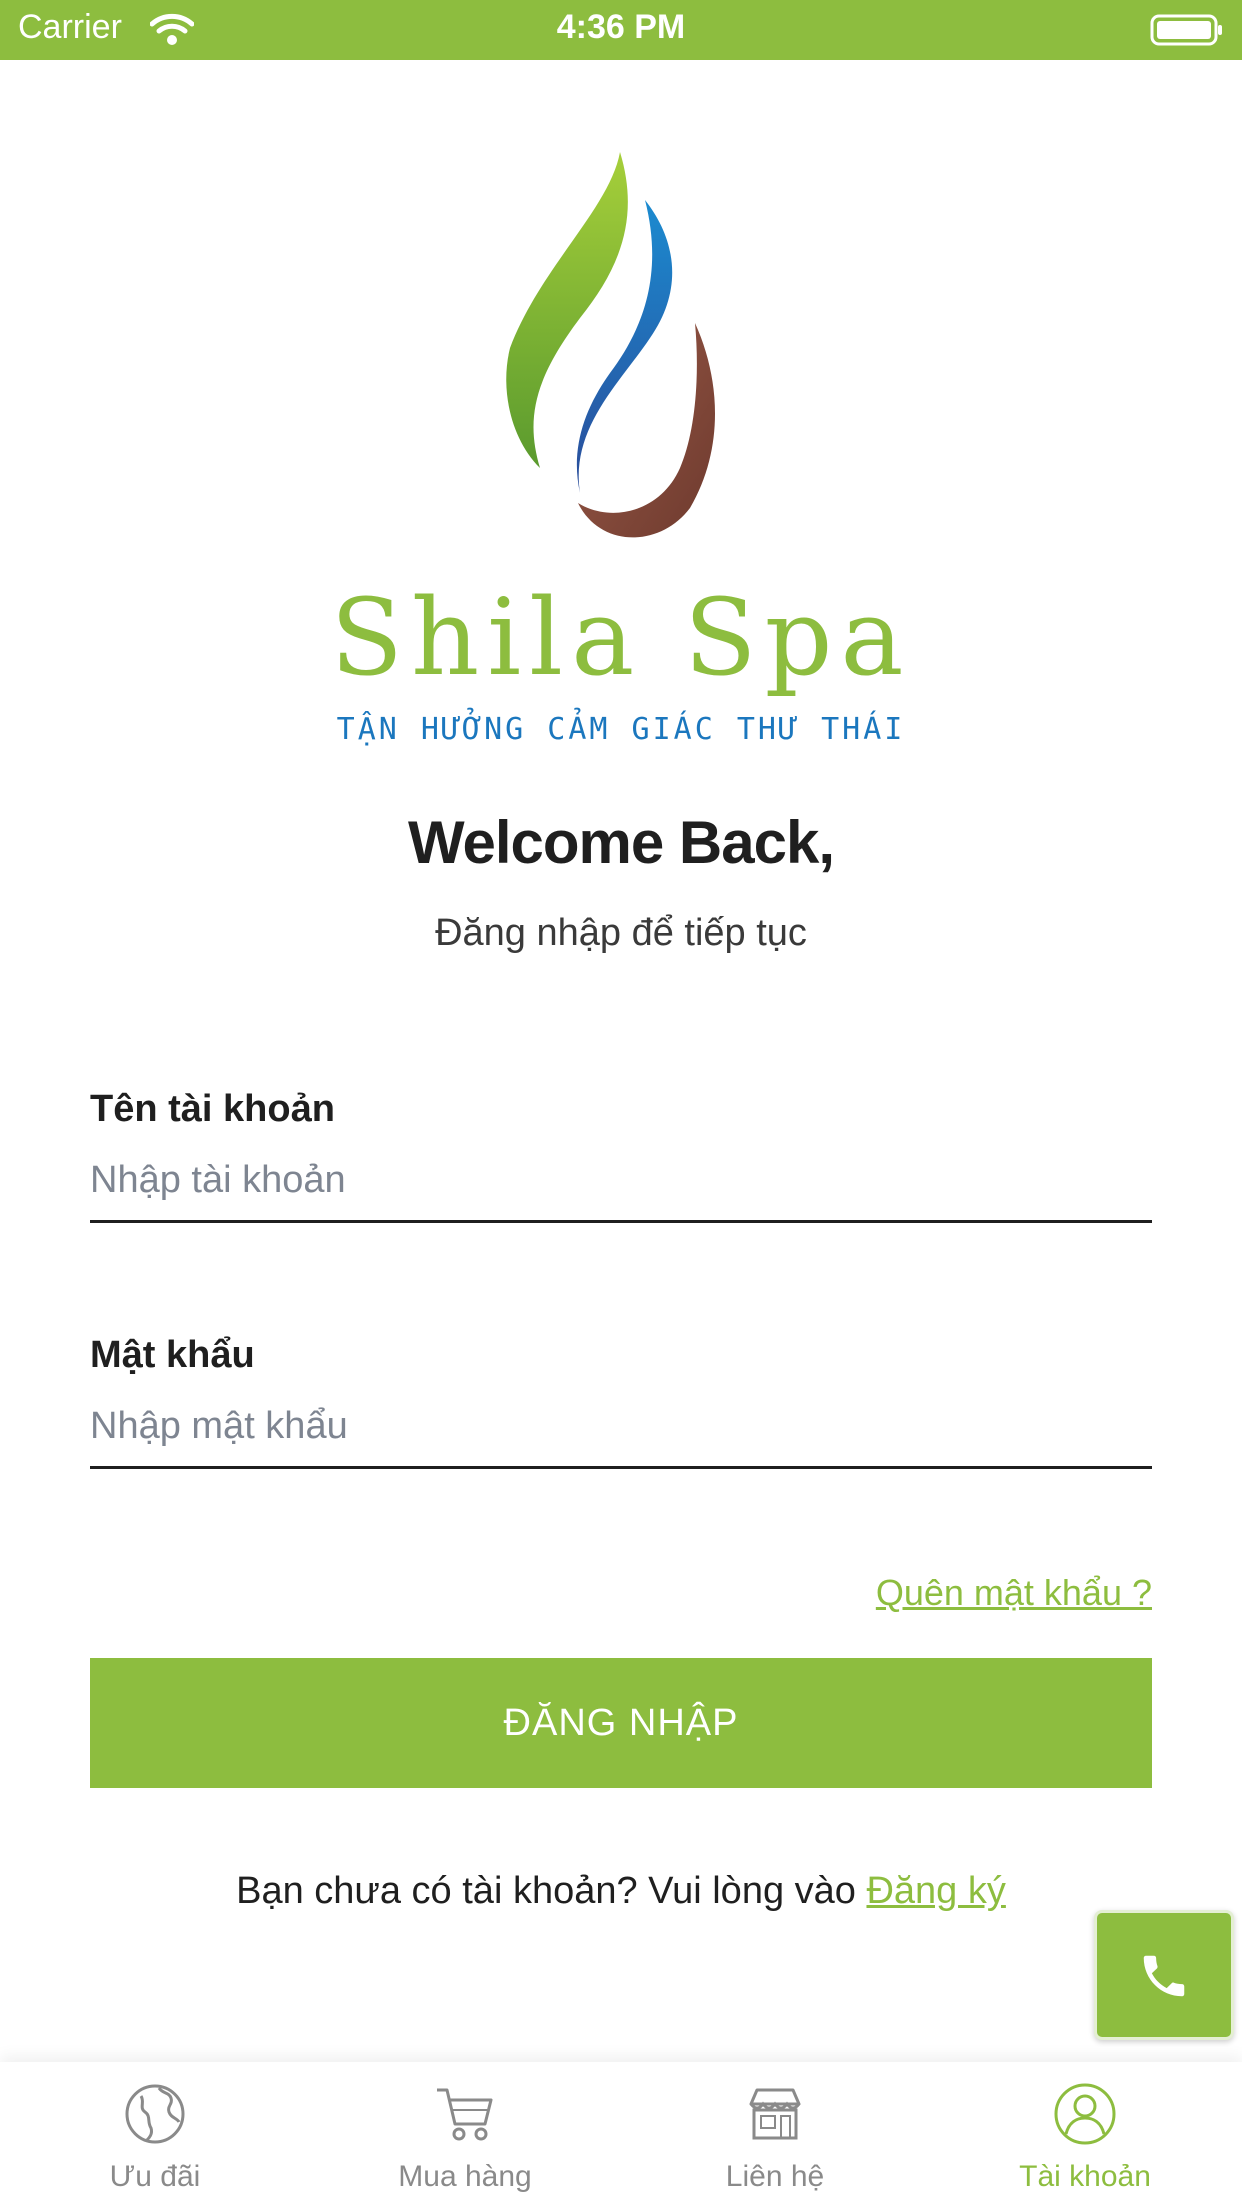  I want to click on status-time: 4:36 PM, so click(621, 27).